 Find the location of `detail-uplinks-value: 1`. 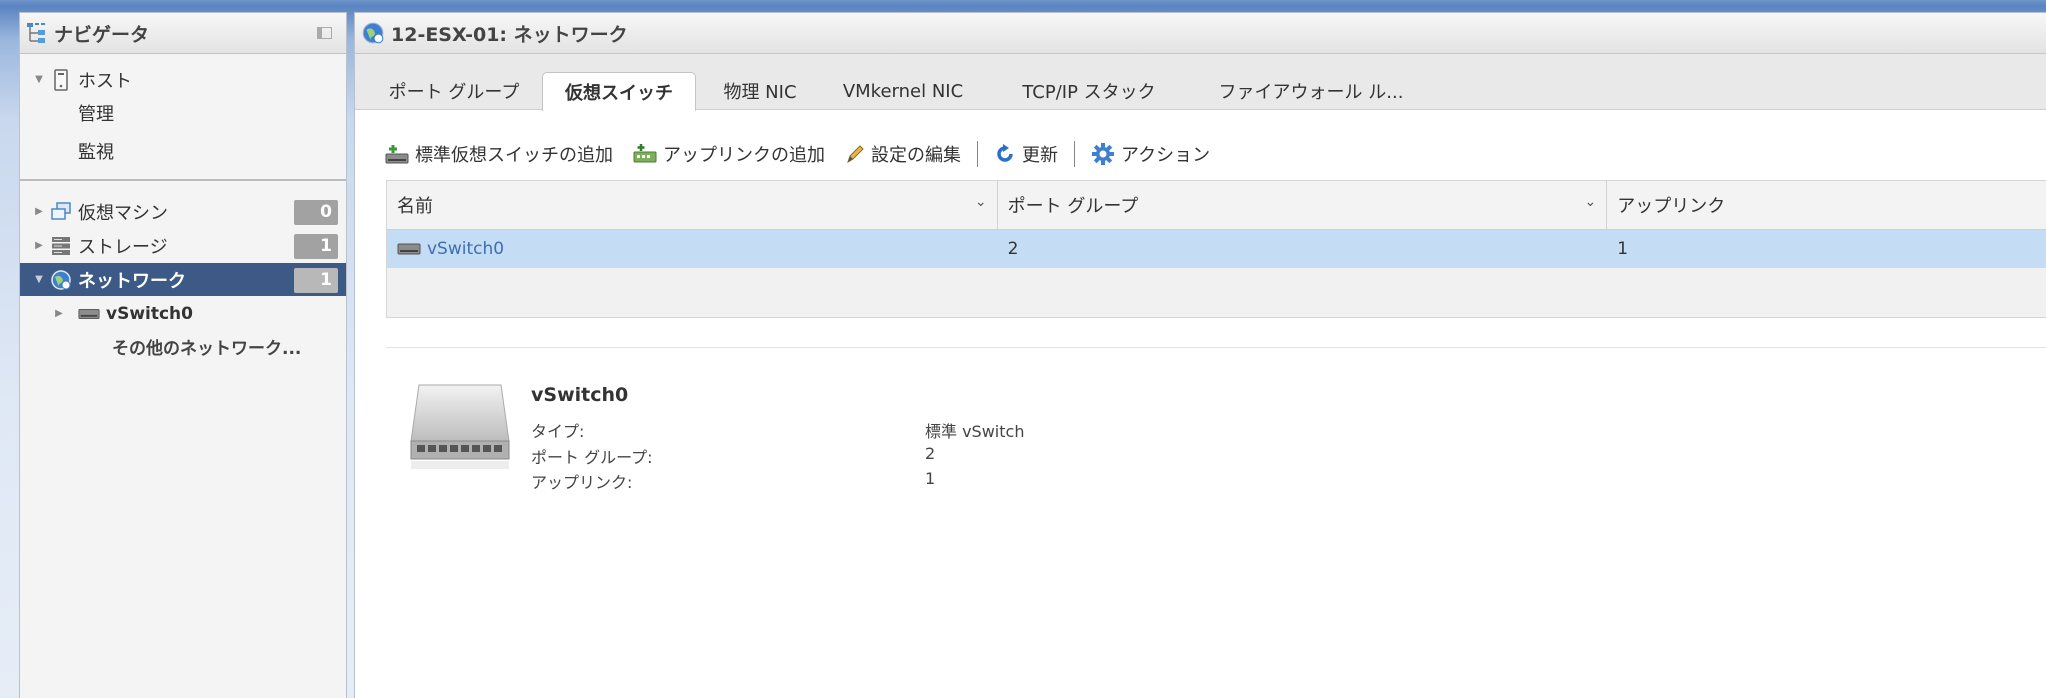

detail-uplinks-value: 1 is located at coordinates (930, 478).